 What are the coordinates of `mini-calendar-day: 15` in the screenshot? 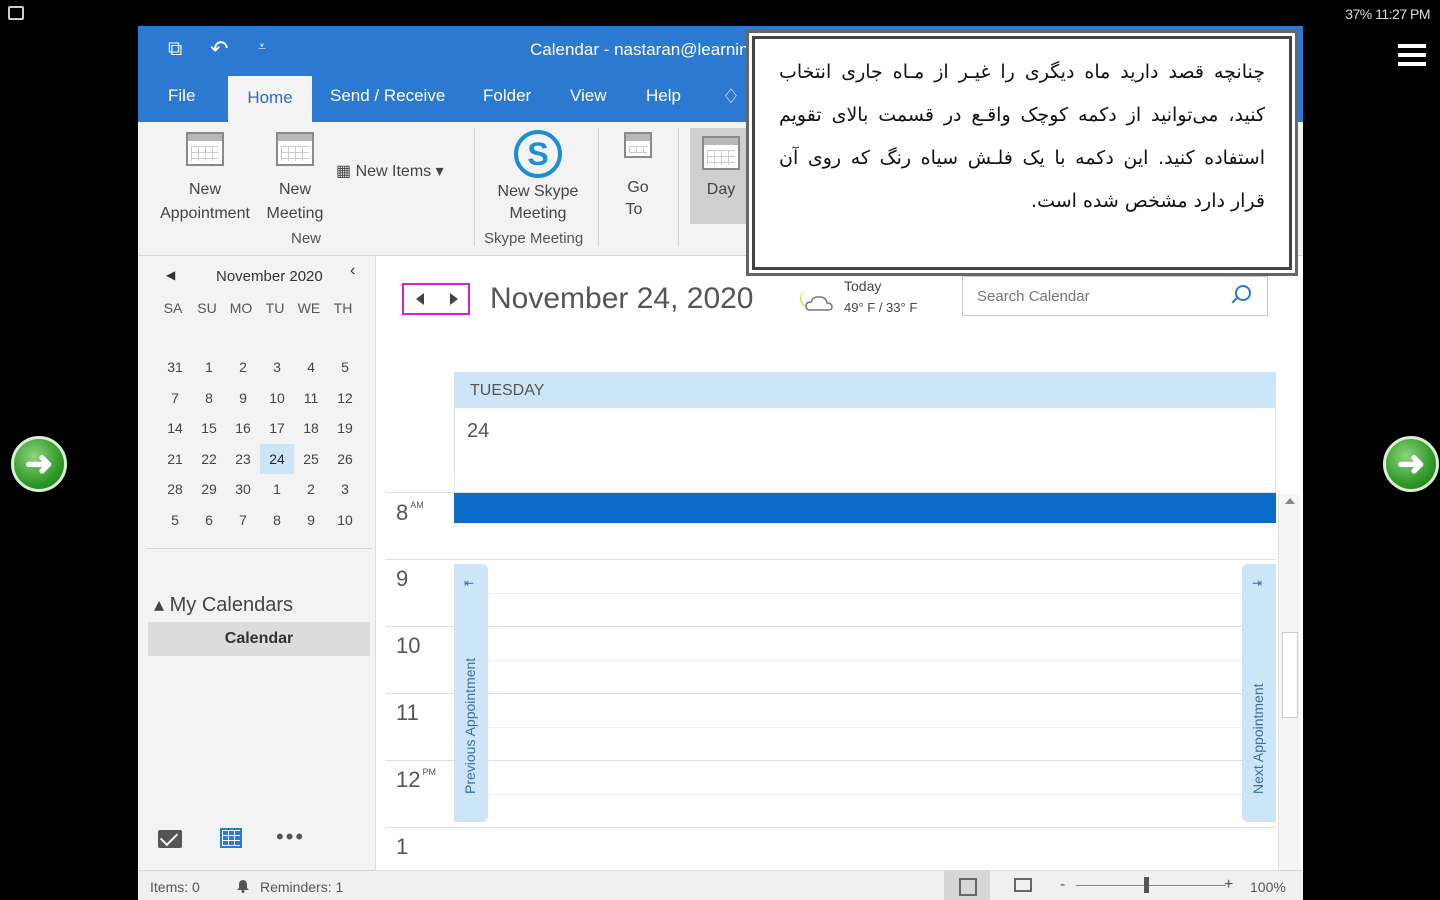 It's located at (209, 428).